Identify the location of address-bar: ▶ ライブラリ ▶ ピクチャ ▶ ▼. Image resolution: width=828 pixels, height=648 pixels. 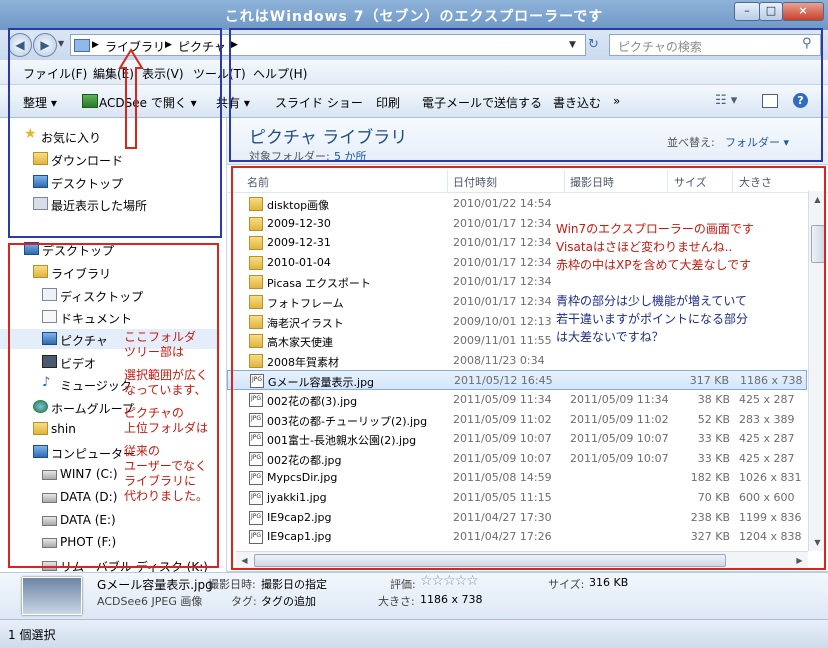
(328, 45).